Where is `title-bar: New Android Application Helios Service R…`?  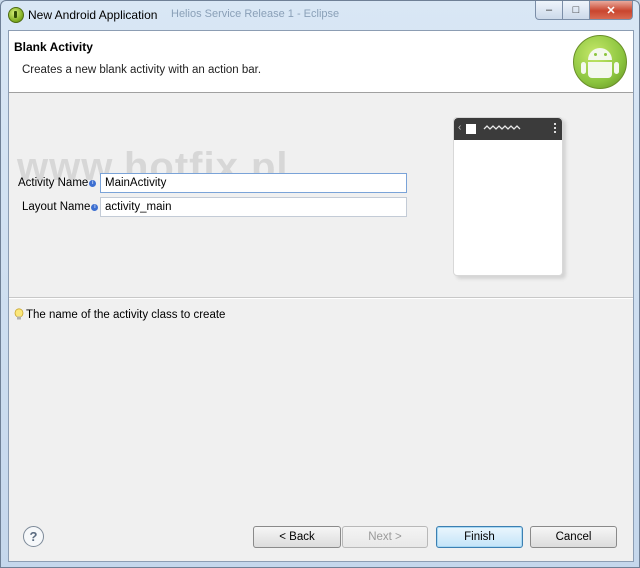 title-bar: New Android Application Helios Service R… is located at coordinates (320, 15).